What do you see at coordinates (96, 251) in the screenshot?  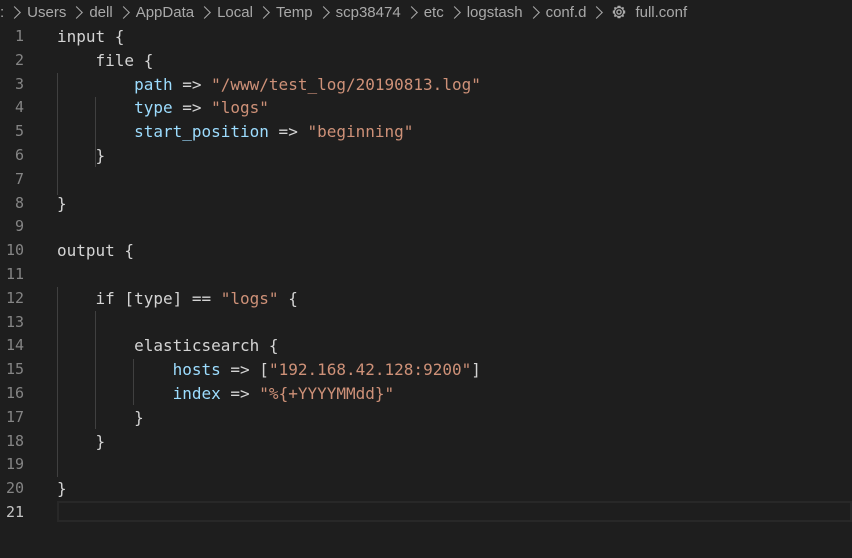 I see `code-segment: output {` at bounding box center [96, 251].